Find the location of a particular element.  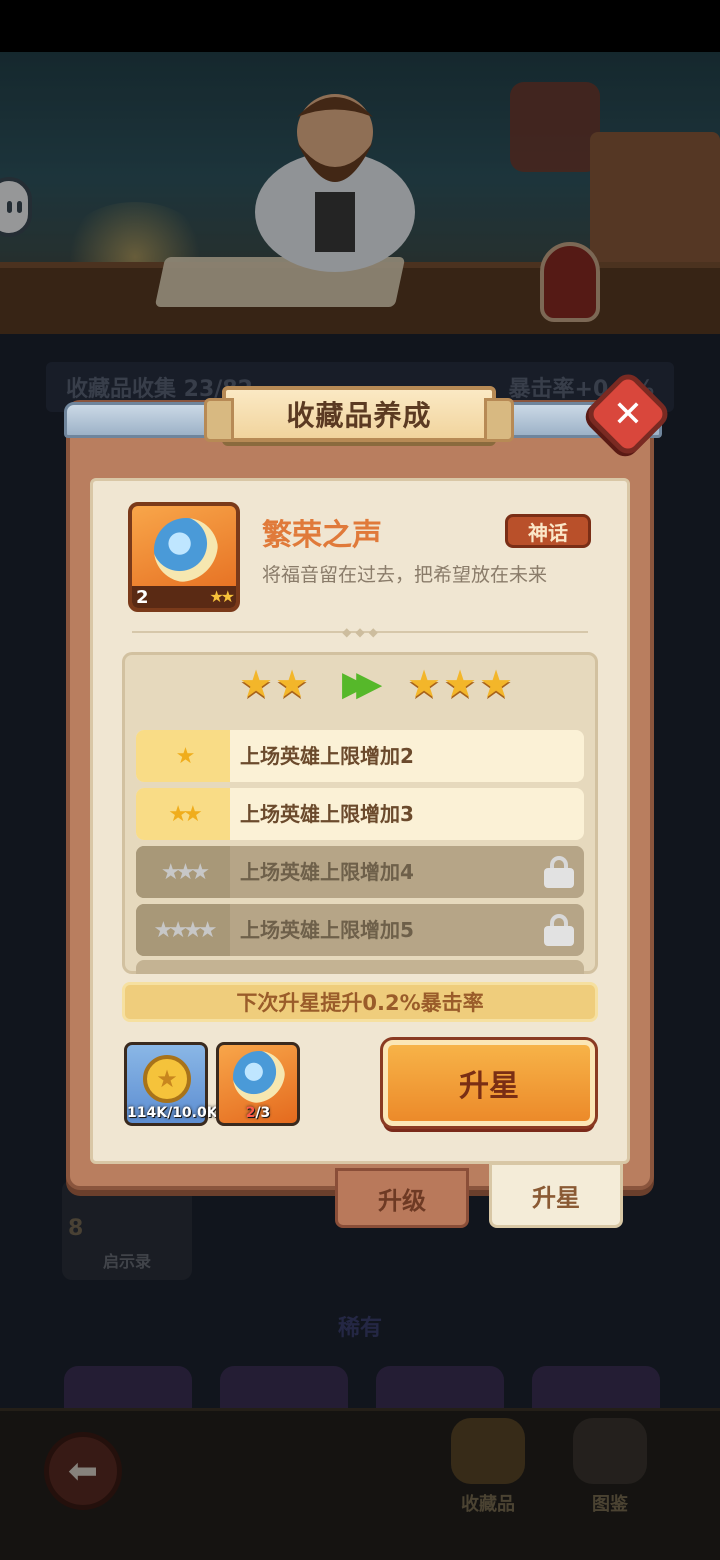

fragment-amount: 2/3 is located at coordinates (258, 1113).